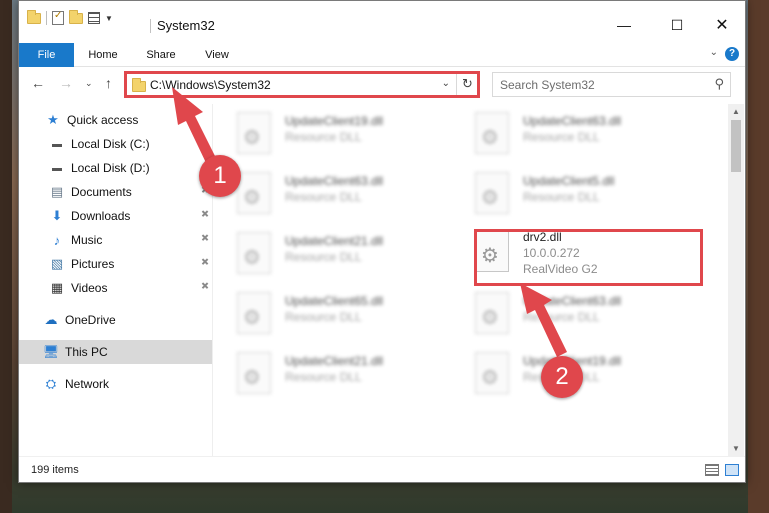  What do you see at coordinates (101, 216) in the screenshot?
I see `sidebar-item-label: Downloads` at bounding box center [101, 216].